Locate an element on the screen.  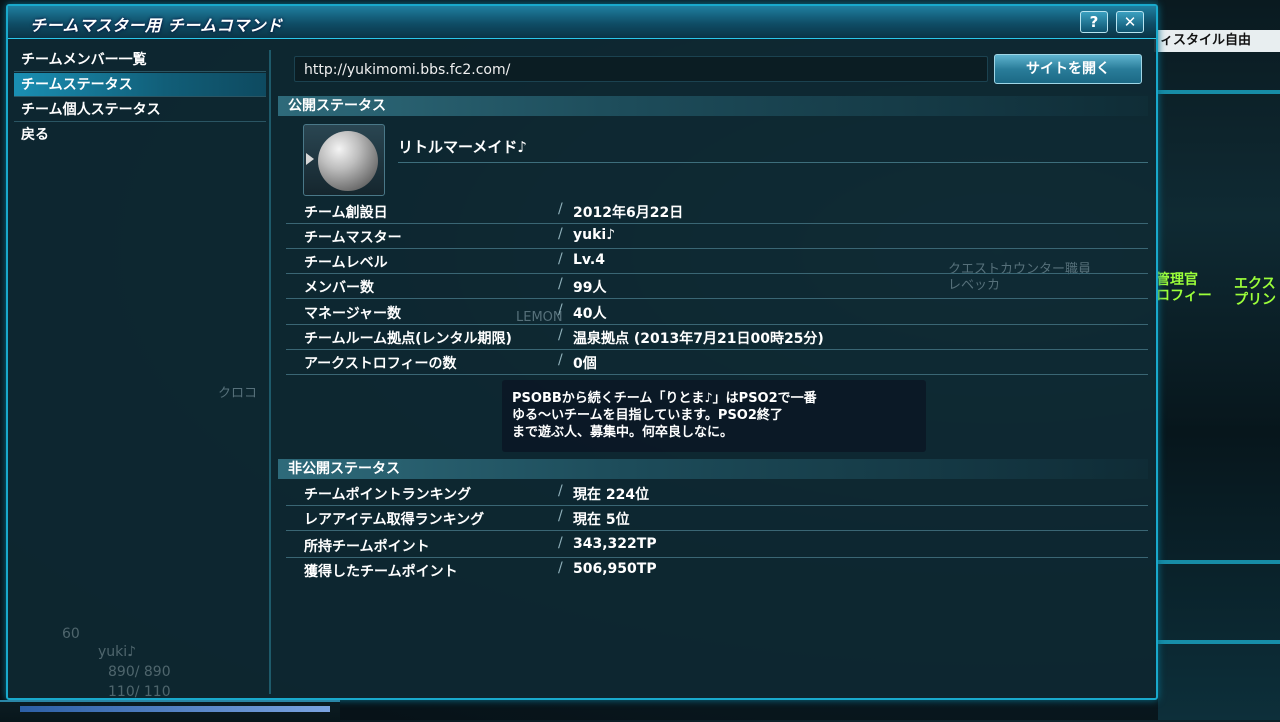
row-value: 506,950TP is located at coordinates (615, 569).